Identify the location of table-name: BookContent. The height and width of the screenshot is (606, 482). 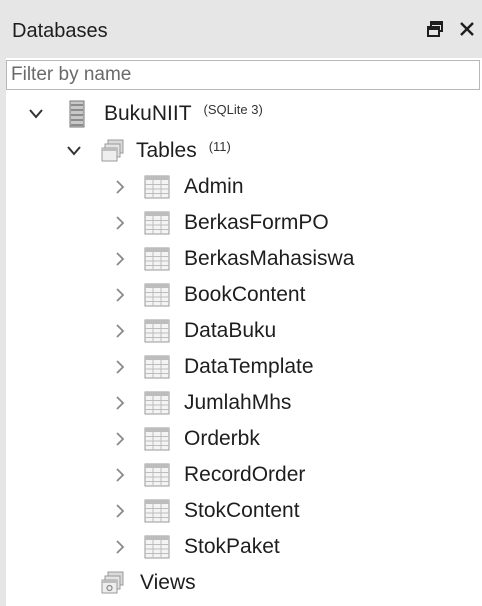
(245, 294).